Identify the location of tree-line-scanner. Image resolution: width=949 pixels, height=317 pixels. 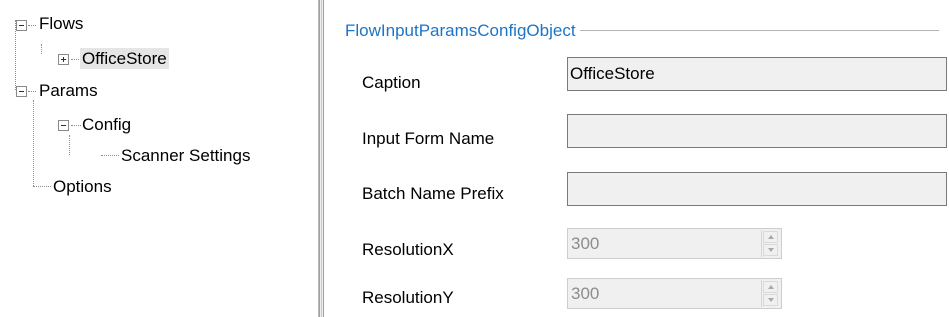
(110, 155).